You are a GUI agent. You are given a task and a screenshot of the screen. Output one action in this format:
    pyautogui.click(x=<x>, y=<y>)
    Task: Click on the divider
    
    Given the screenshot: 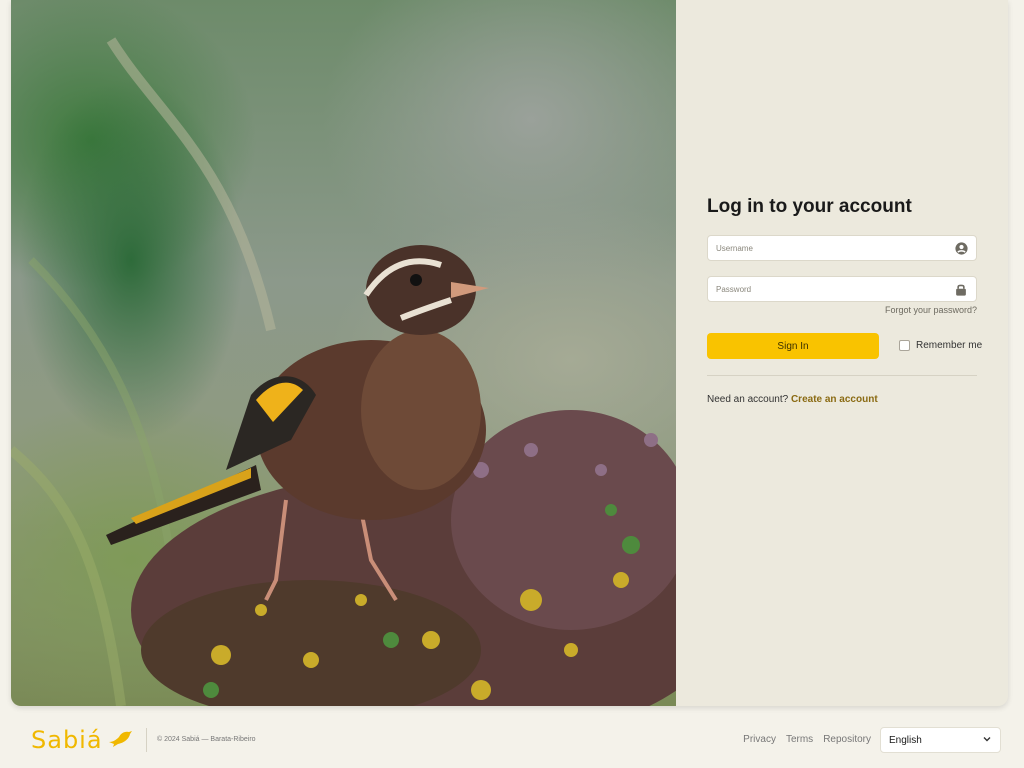 What is the action you would take?
    pyautogui.click(x=842, y=375)
    